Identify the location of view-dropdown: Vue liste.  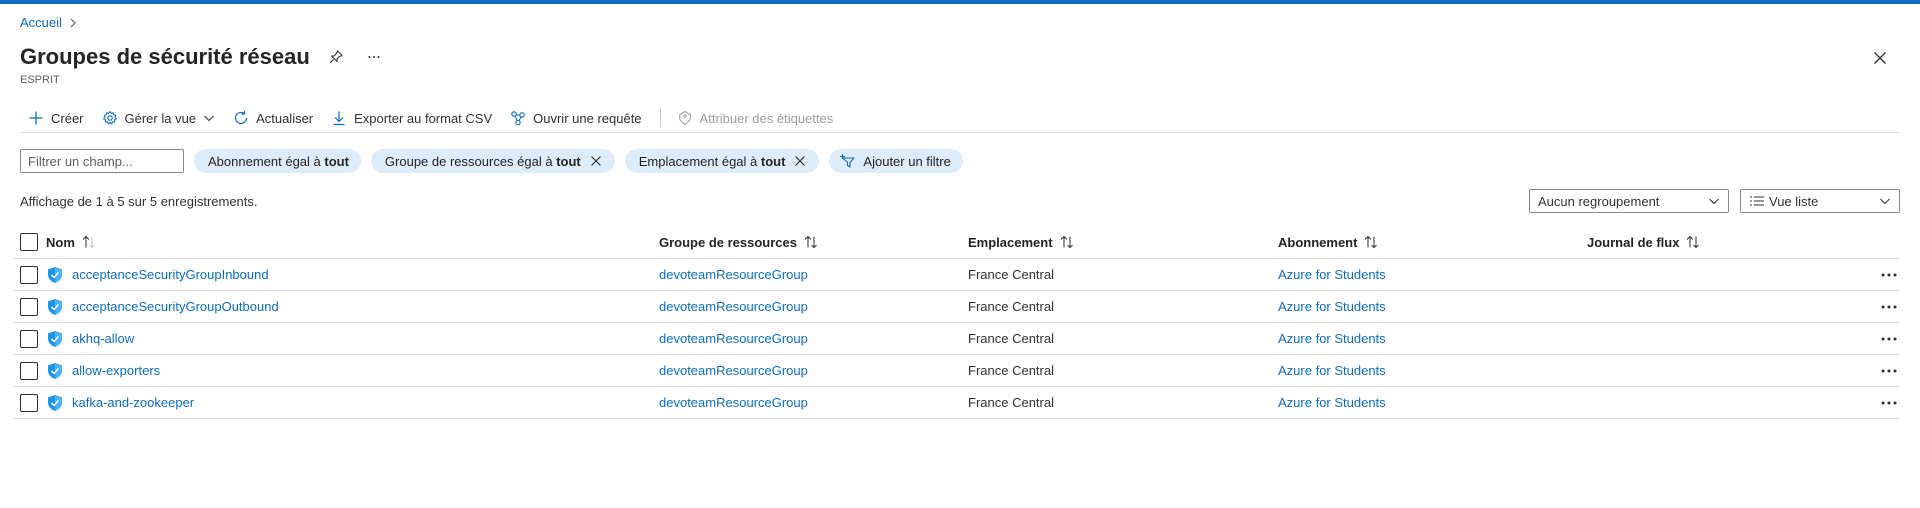
(1820, 201).